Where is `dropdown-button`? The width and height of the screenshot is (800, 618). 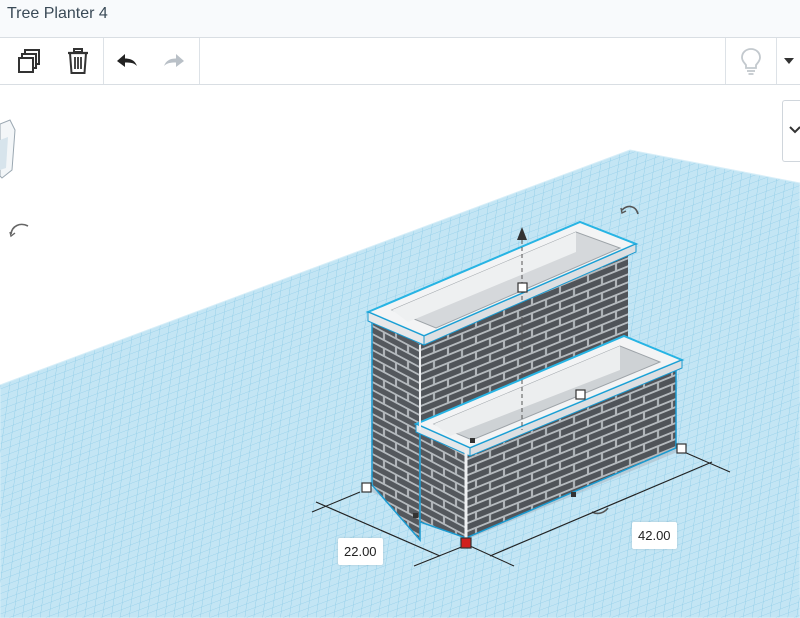 dropdown-button is located at coordinates (789, 61).